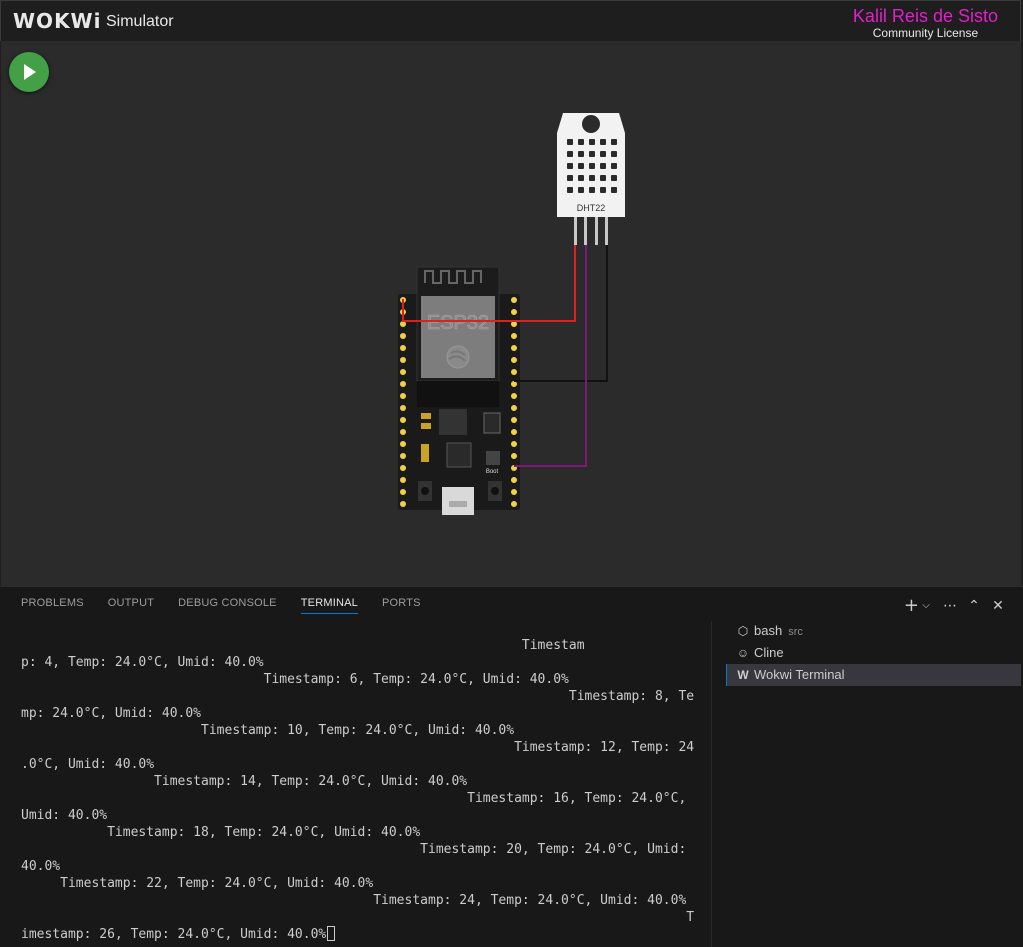 This screenshot has height=947, width=1023. Describe the element at coordinates (52, 605) in the screenshot. I see `tab-problems: PROBLEMS` at that location.